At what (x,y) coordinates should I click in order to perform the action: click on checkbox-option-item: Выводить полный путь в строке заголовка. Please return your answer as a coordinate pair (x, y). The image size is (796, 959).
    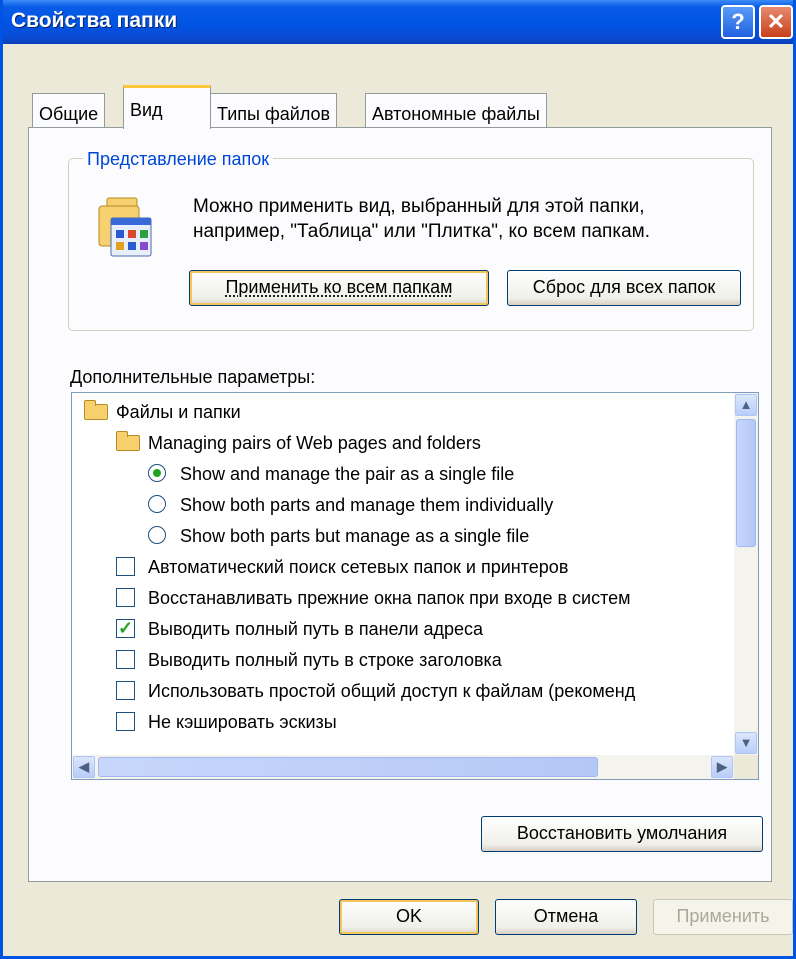
    Looking at the image, I should click on (403, 660).